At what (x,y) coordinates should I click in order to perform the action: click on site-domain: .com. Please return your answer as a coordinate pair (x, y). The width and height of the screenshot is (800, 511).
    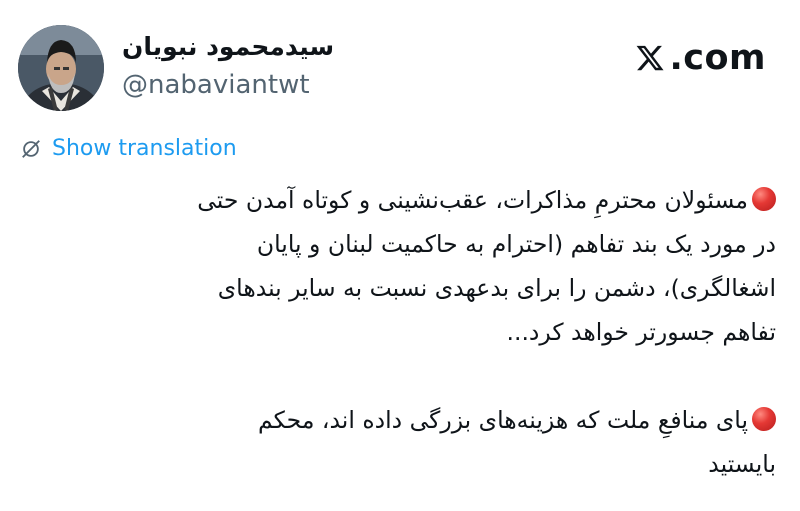
    Looking at the image, I should click on (717, 58).